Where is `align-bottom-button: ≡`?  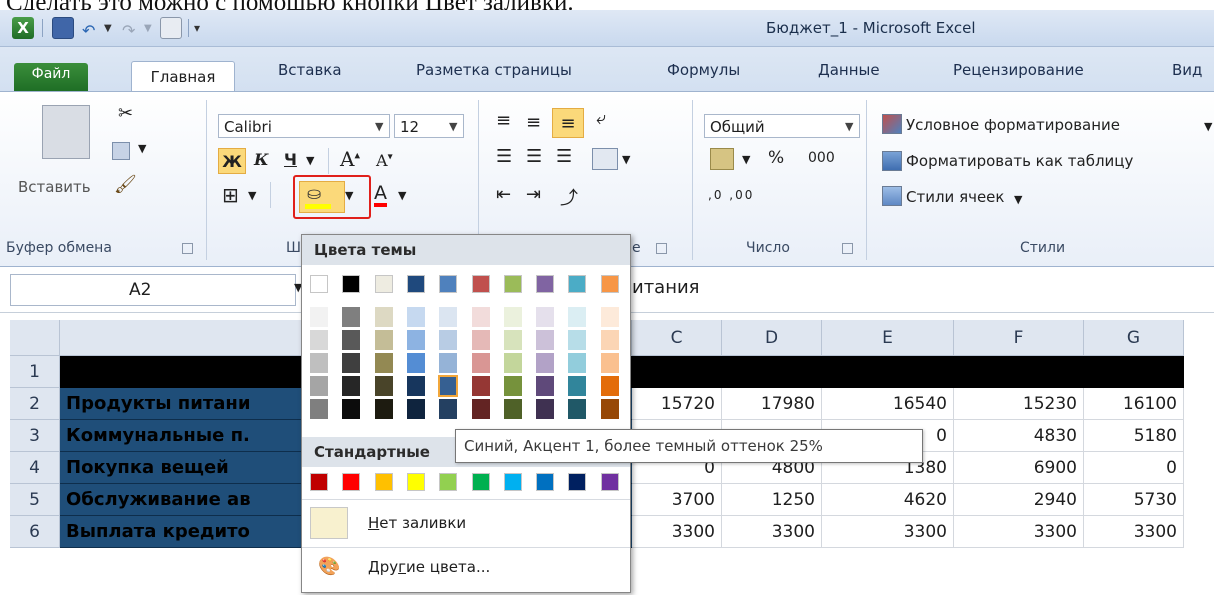 align-bottom-button: ≡ is located at coordinates (568, 123).